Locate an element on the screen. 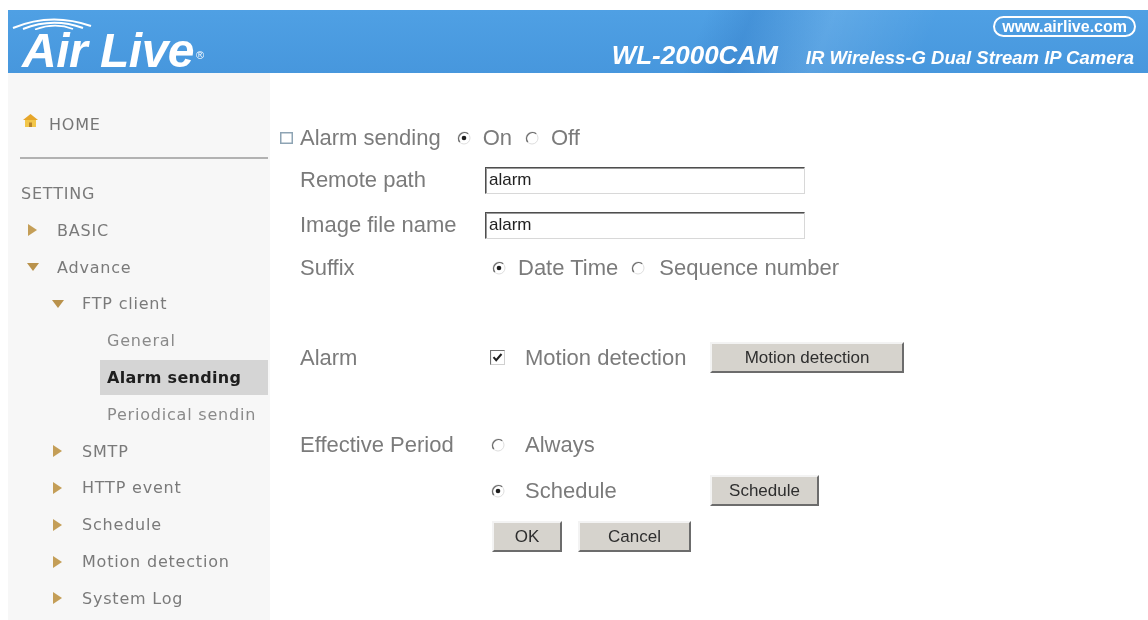 This screenshot has height=620, width=1148. model-name: WL-2000CAM is located at coordinates (694, 55).